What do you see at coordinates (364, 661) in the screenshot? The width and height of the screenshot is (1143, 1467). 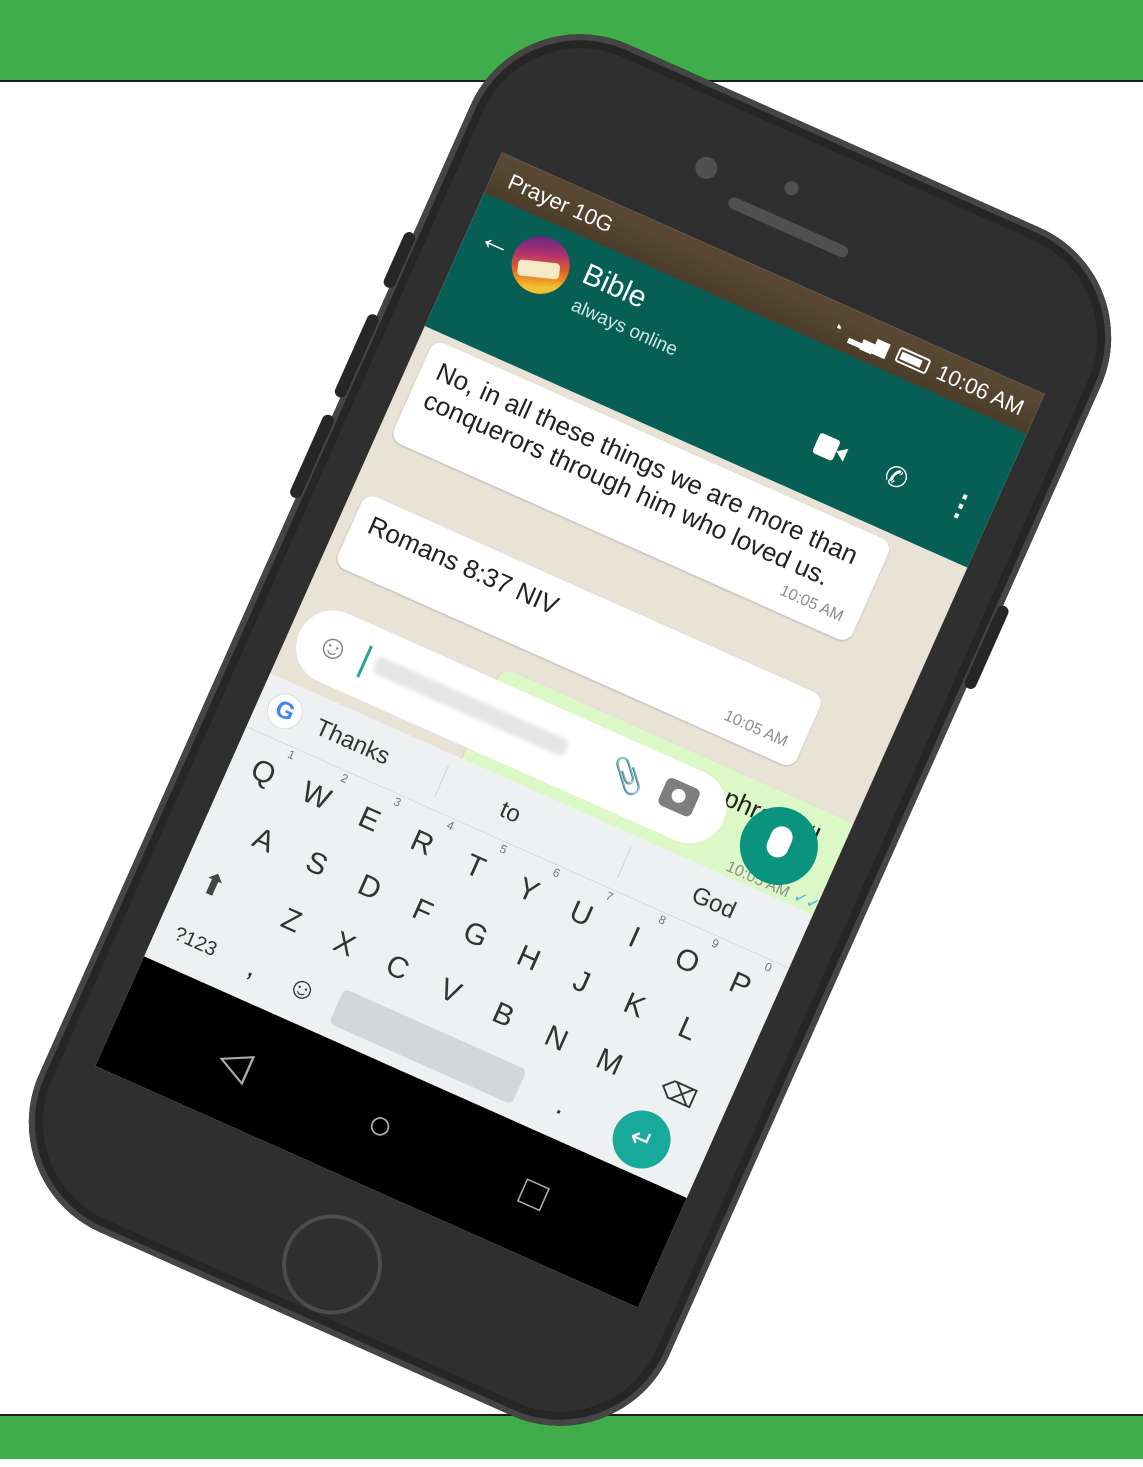 I see `text-cursor` at bounding box center [364, 661].